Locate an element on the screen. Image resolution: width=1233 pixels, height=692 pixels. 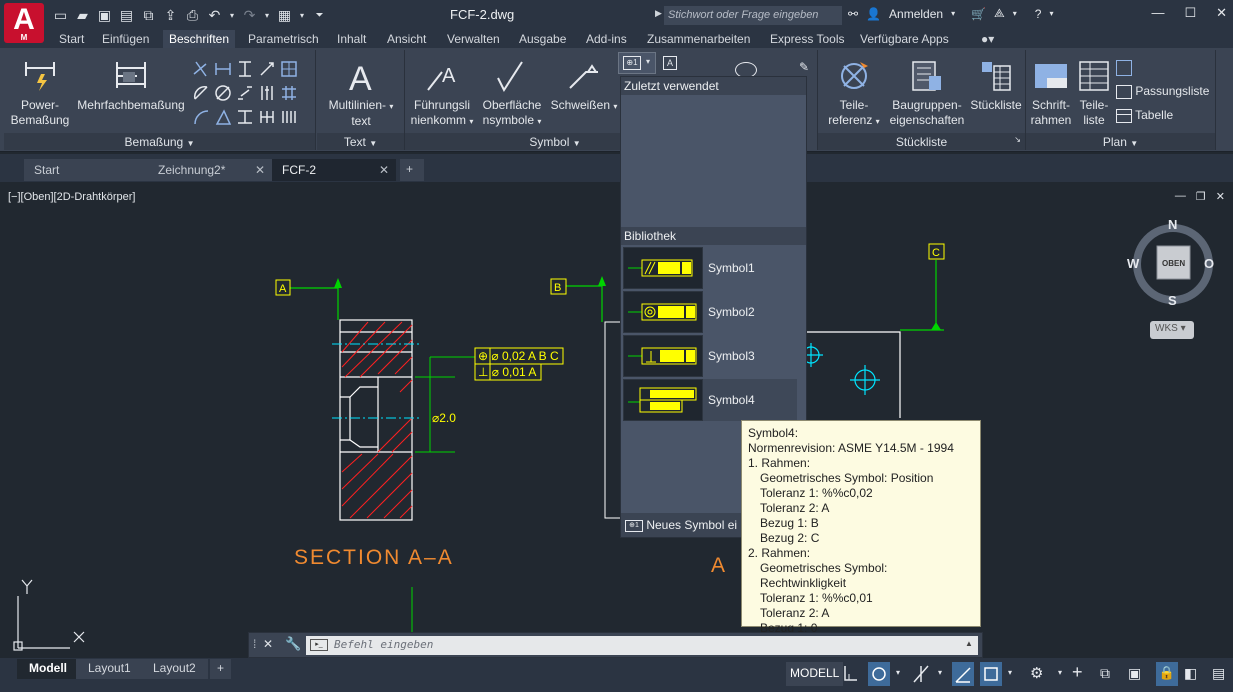
arc-dim-icon is located at coordinates (201, 117).